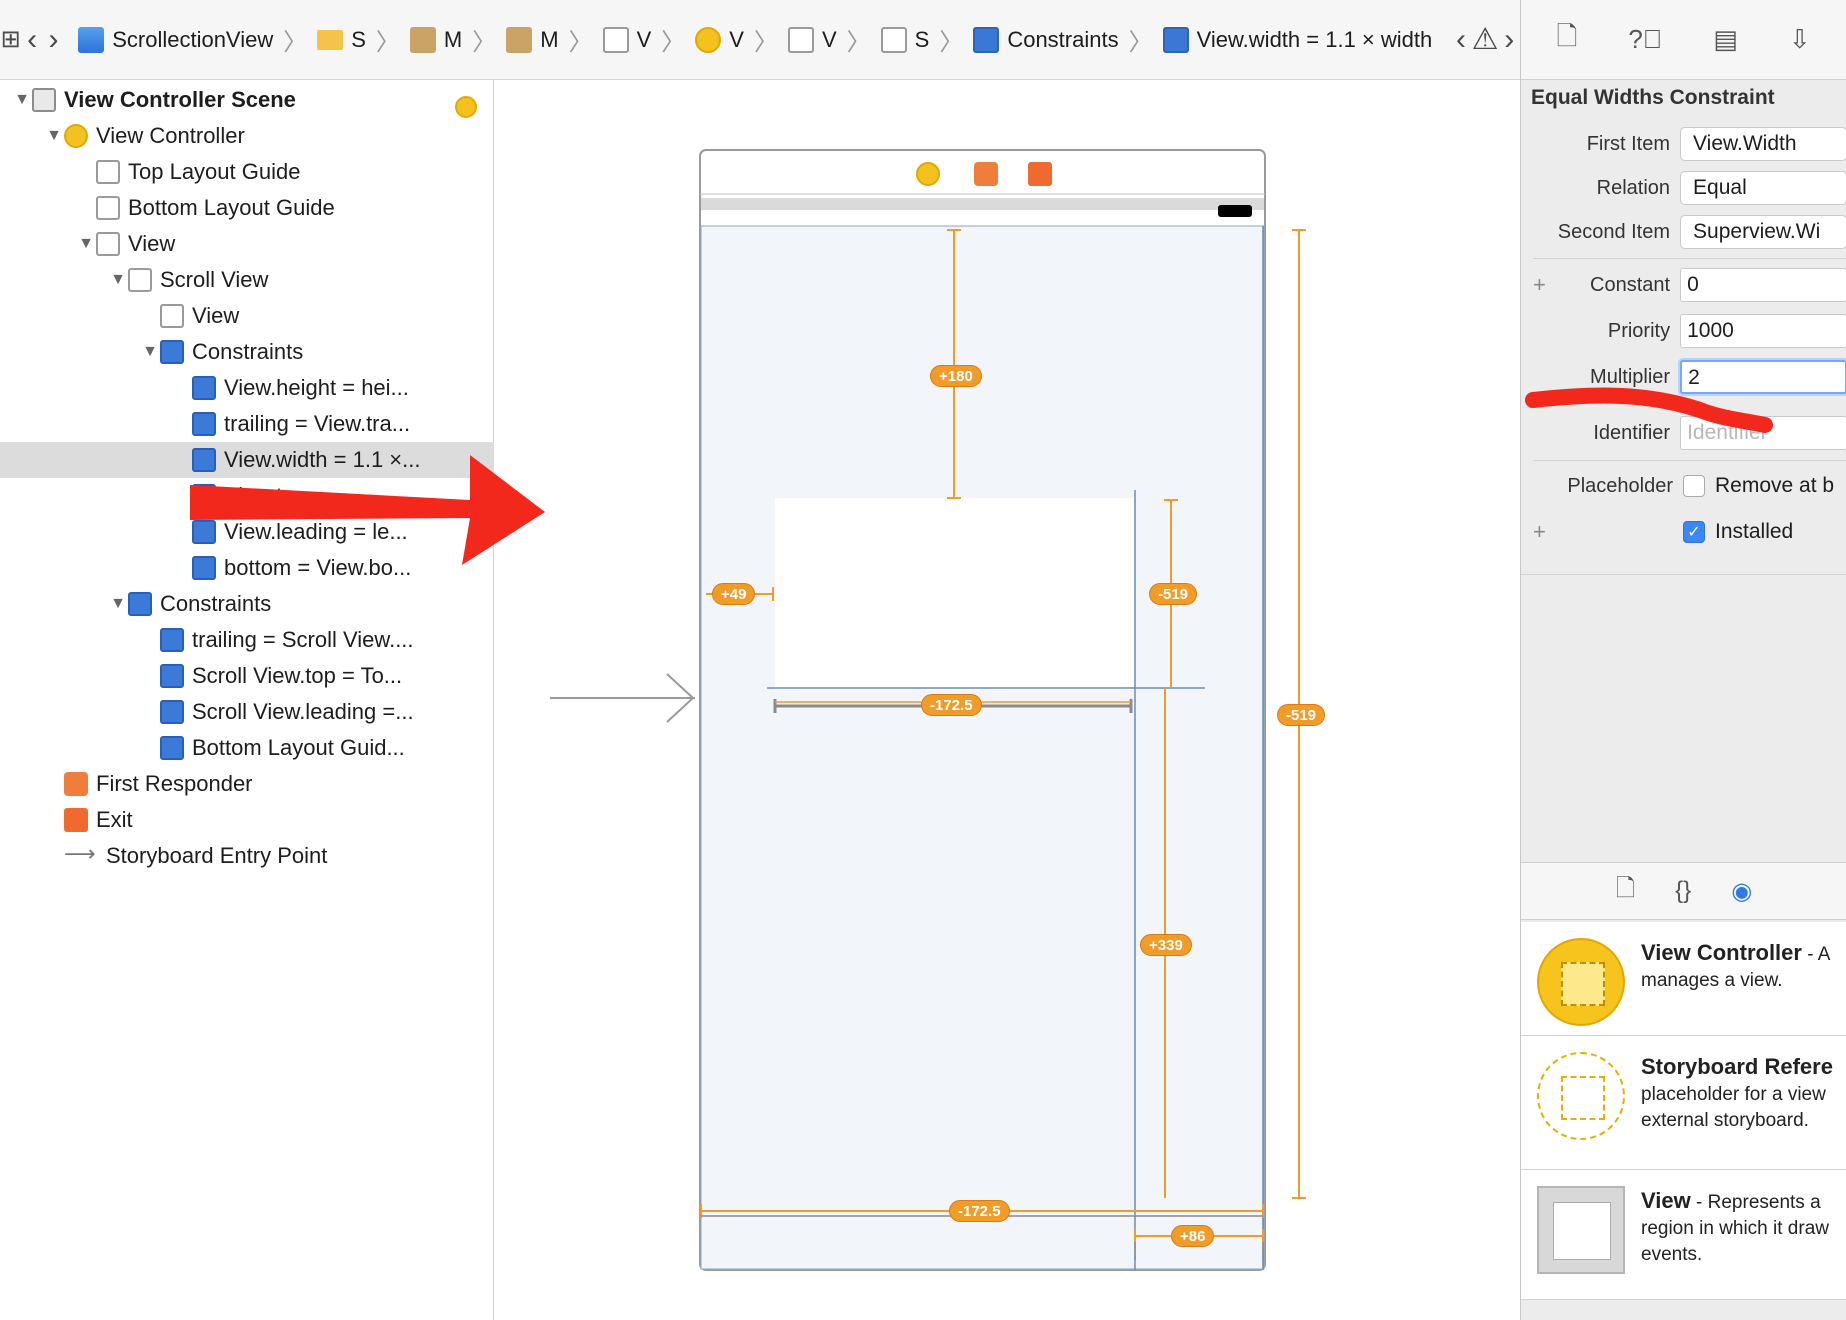 The image size is (1846, 1320). What do you see at coordinates (247, 316) in the screenshot?
I see `outline-item: View` at bounding box center [247, 316].